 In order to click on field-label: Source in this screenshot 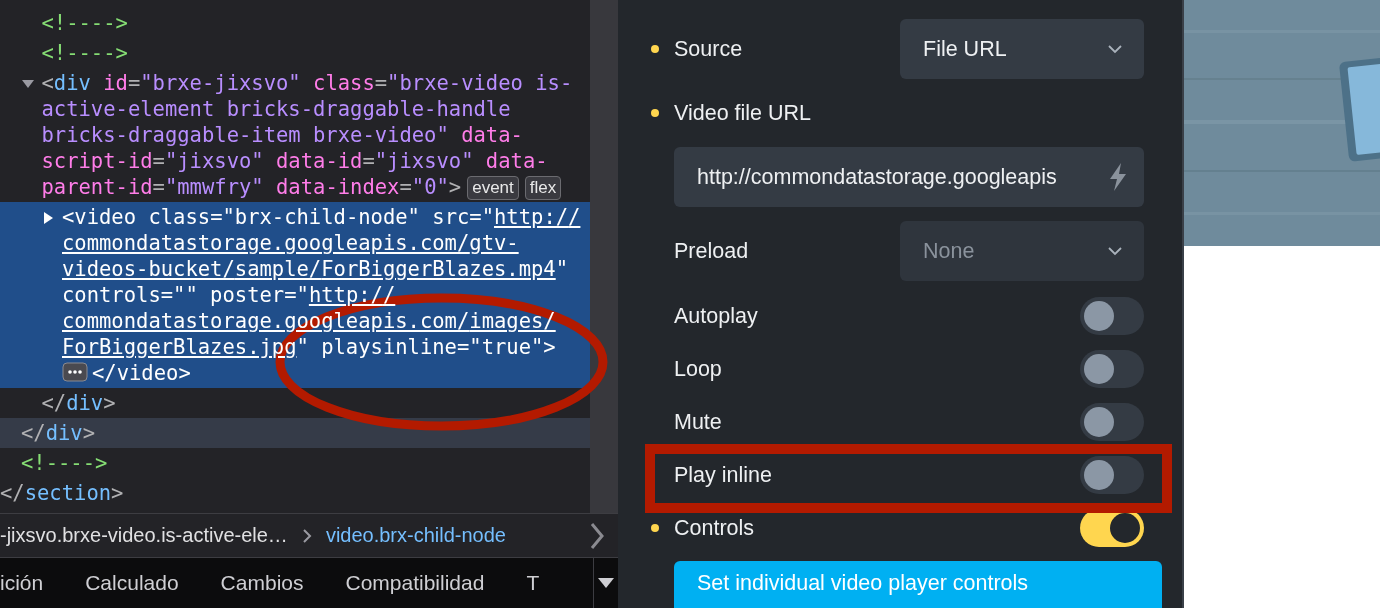, I will do `click(708, 49)`.